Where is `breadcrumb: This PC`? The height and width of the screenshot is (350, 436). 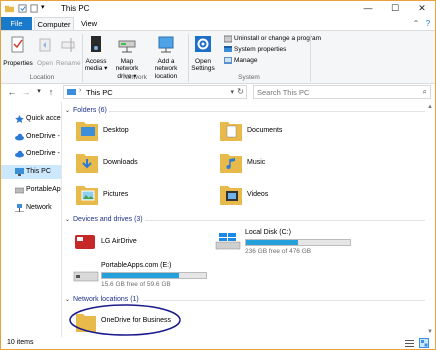
breadcrumb: This PC is located at coordinates (99, 92).